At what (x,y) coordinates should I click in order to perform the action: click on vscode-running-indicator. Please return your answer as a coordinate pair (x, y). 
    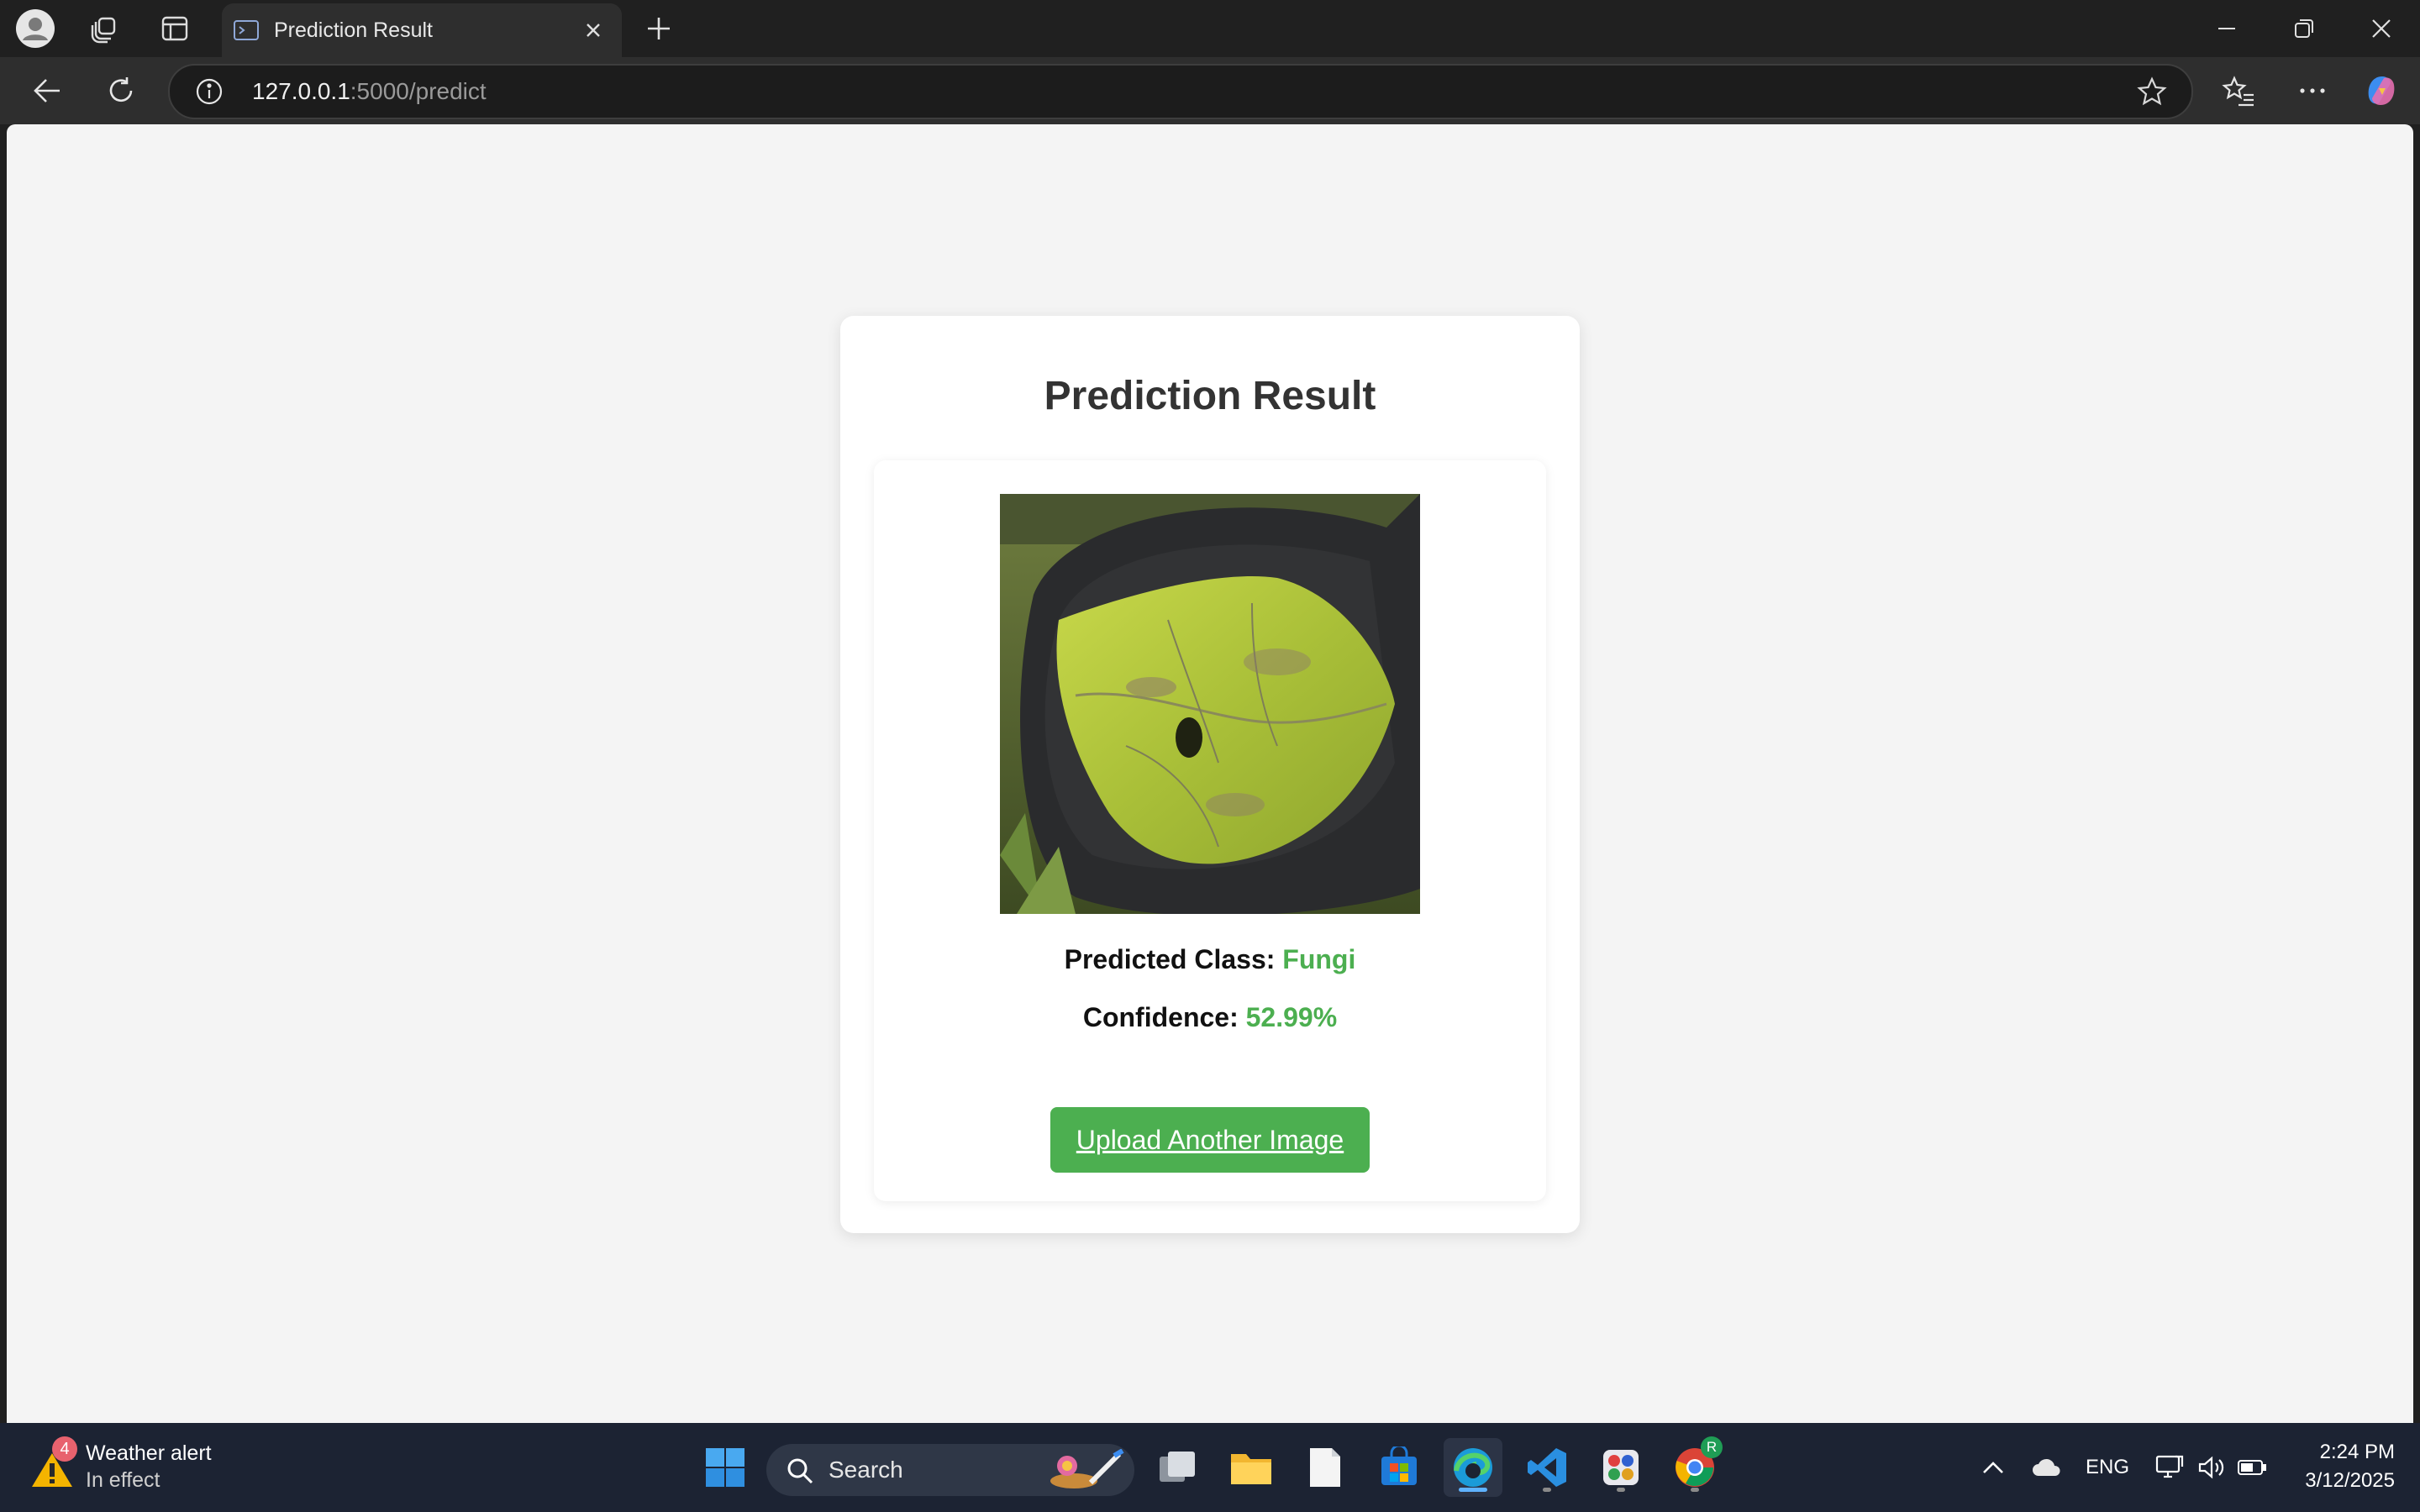
    Looking at the image, I should click on (1547, 1490).